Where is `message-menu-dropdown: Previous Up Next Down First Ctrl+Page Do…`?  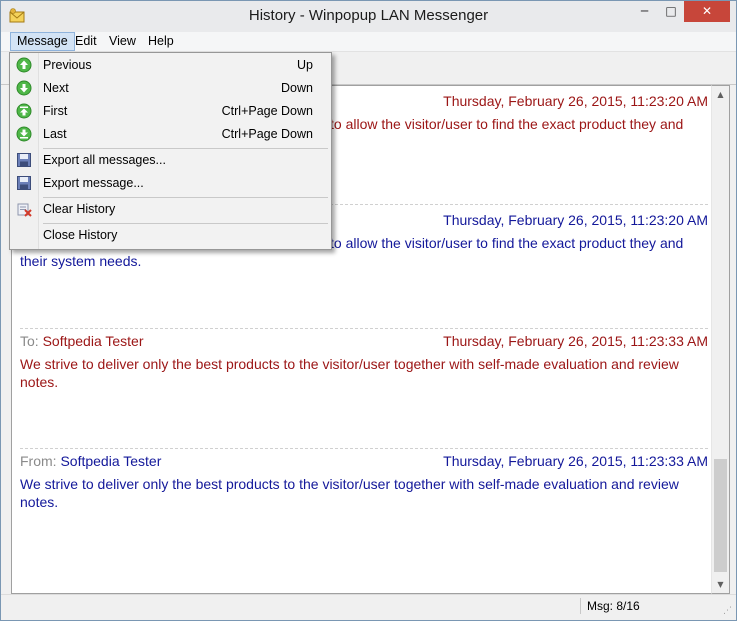
message-menu-dropdown: Previous Up Next Down First Ctrl+Page Do… is located at coordinates (170, 151).